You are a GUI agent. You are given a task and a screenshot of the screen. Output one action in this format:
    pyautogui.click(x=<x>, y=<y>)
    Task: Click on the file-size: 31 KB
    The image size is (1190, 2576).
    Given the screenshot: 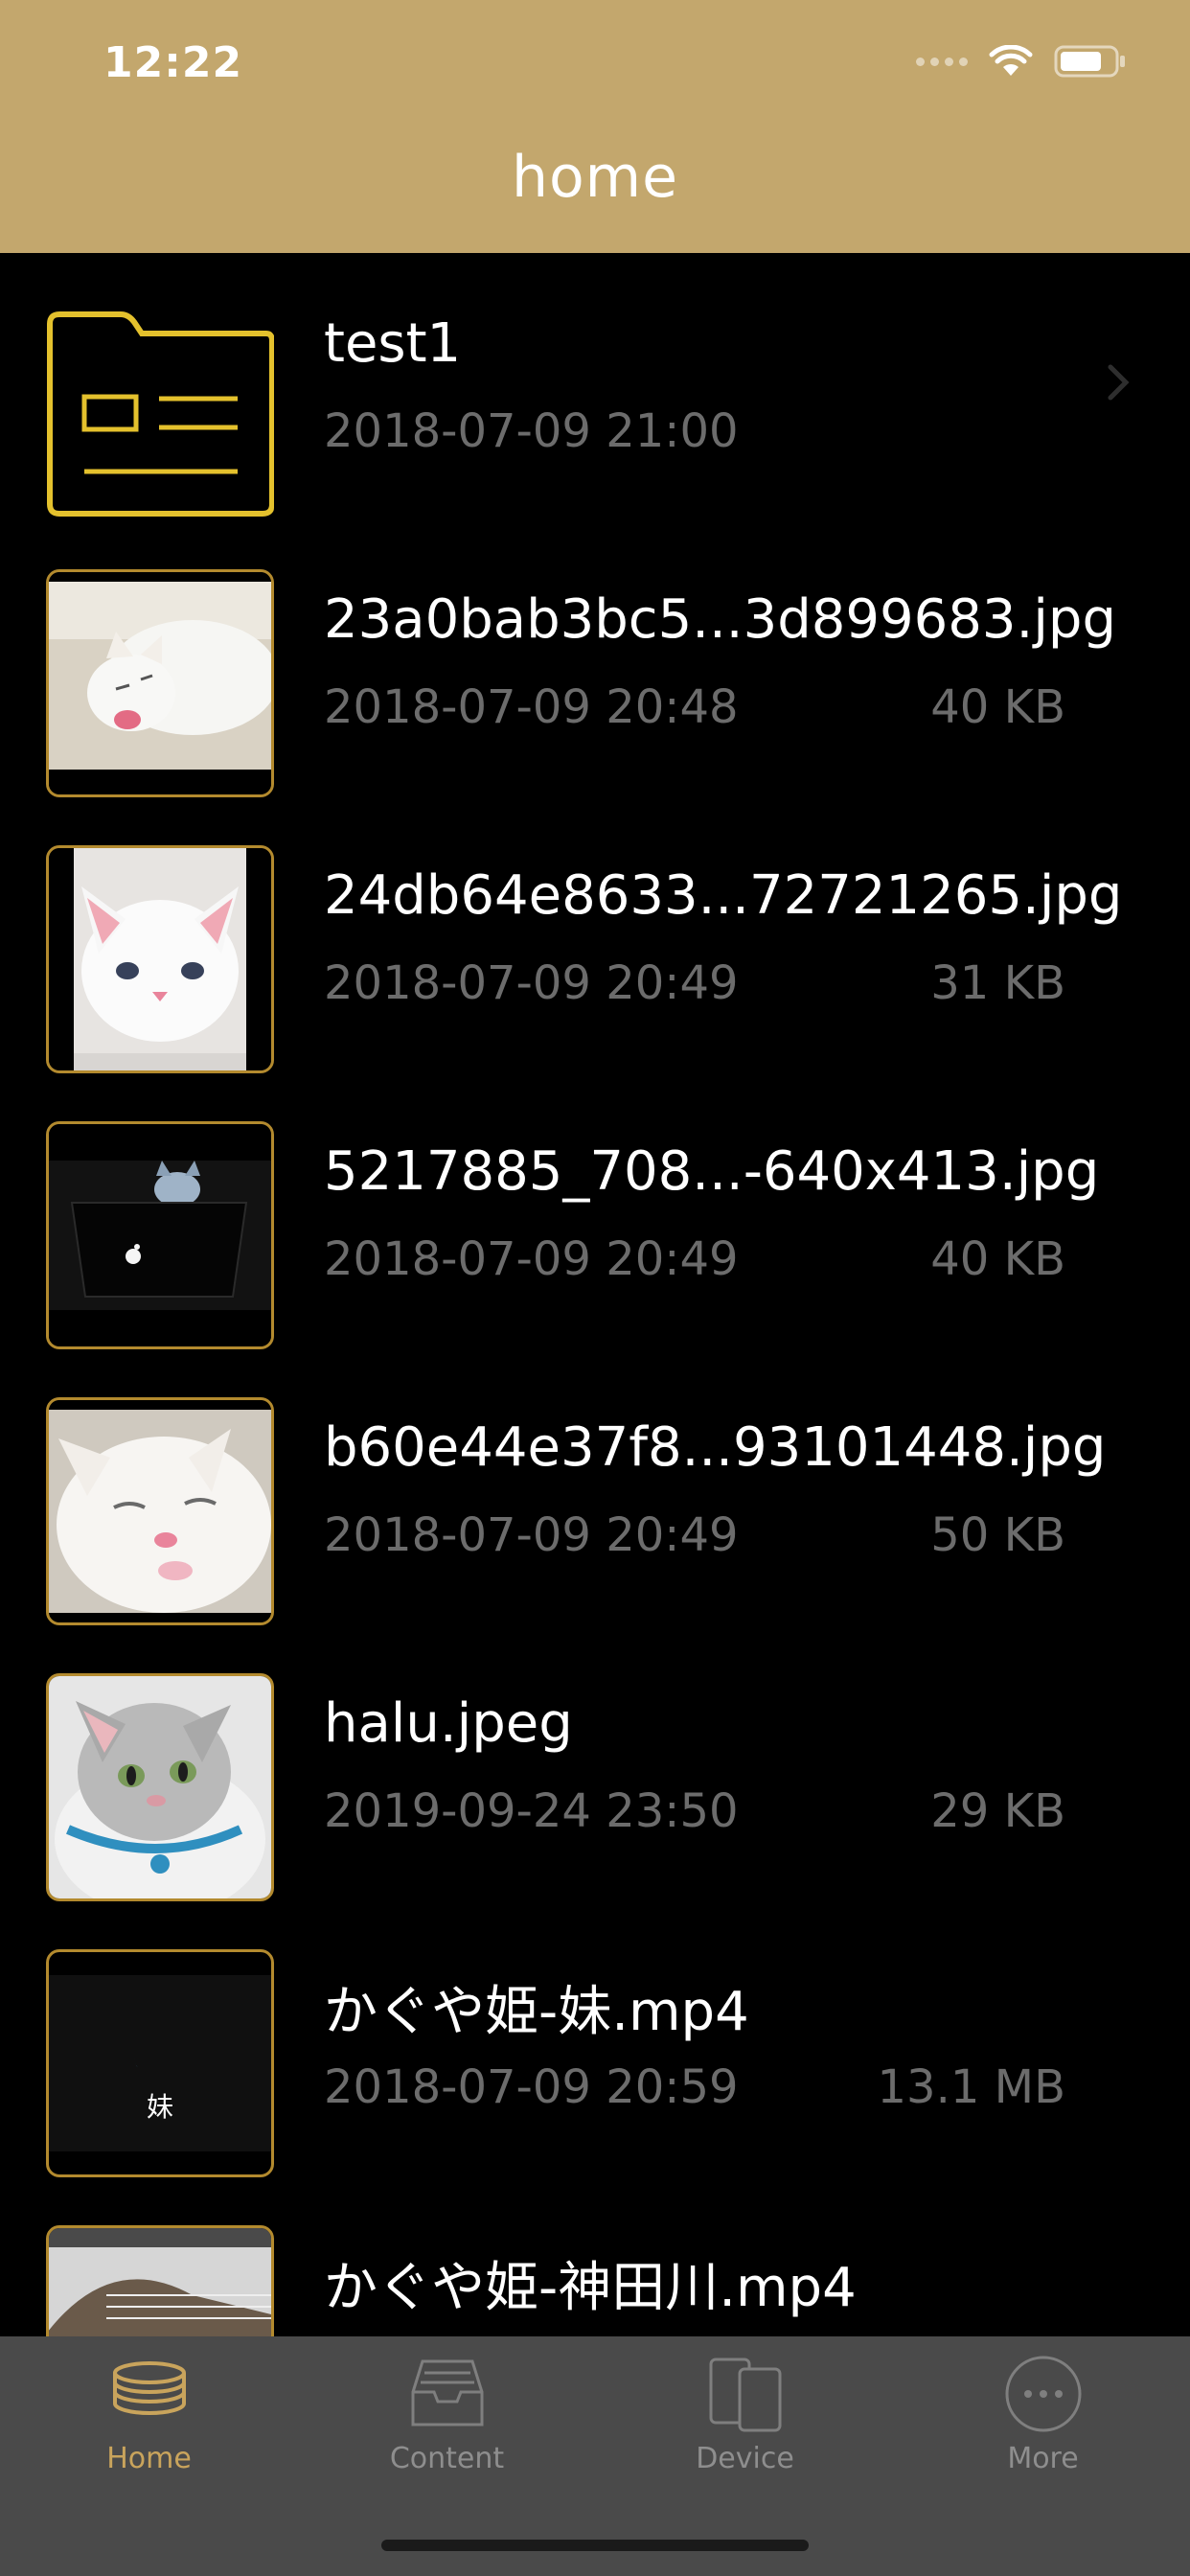 What is the action you would take?
    pyautogui.click(x=998, y=983)
    